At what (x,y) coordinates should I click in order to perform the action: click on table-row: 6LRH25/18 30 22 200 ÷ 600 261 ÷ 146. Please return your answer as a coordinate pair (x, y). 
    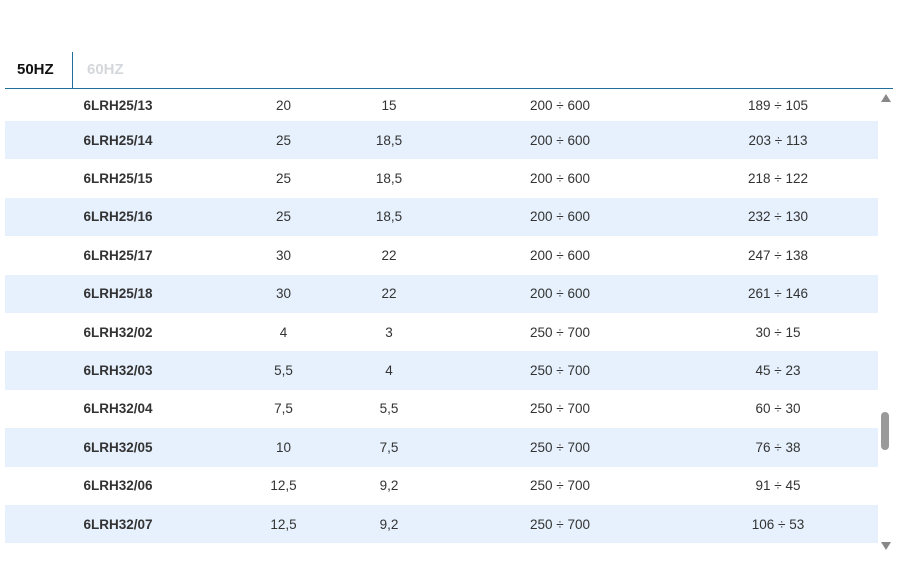
    Looking at the image, I should click on (441, 293).